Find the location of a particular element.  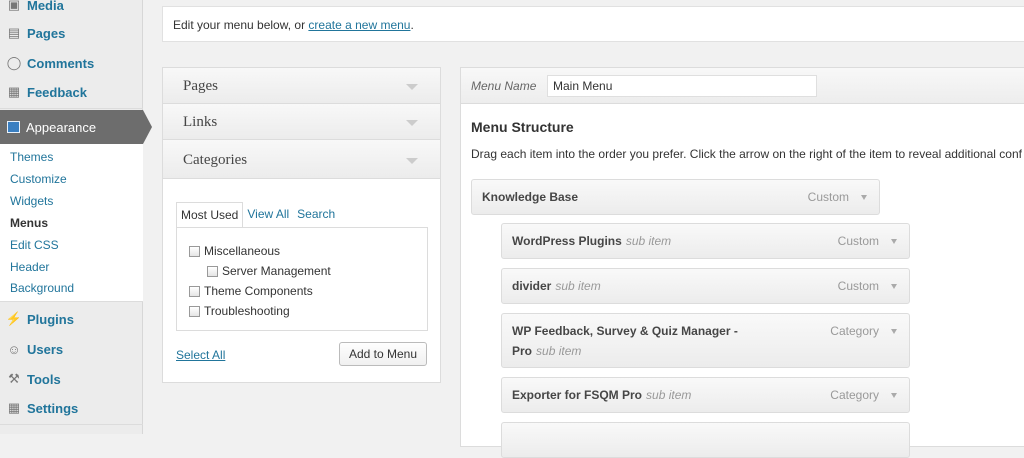

menu-item-title-wrap: WordPress Plugins sub item is located at coordinates (591, 241).